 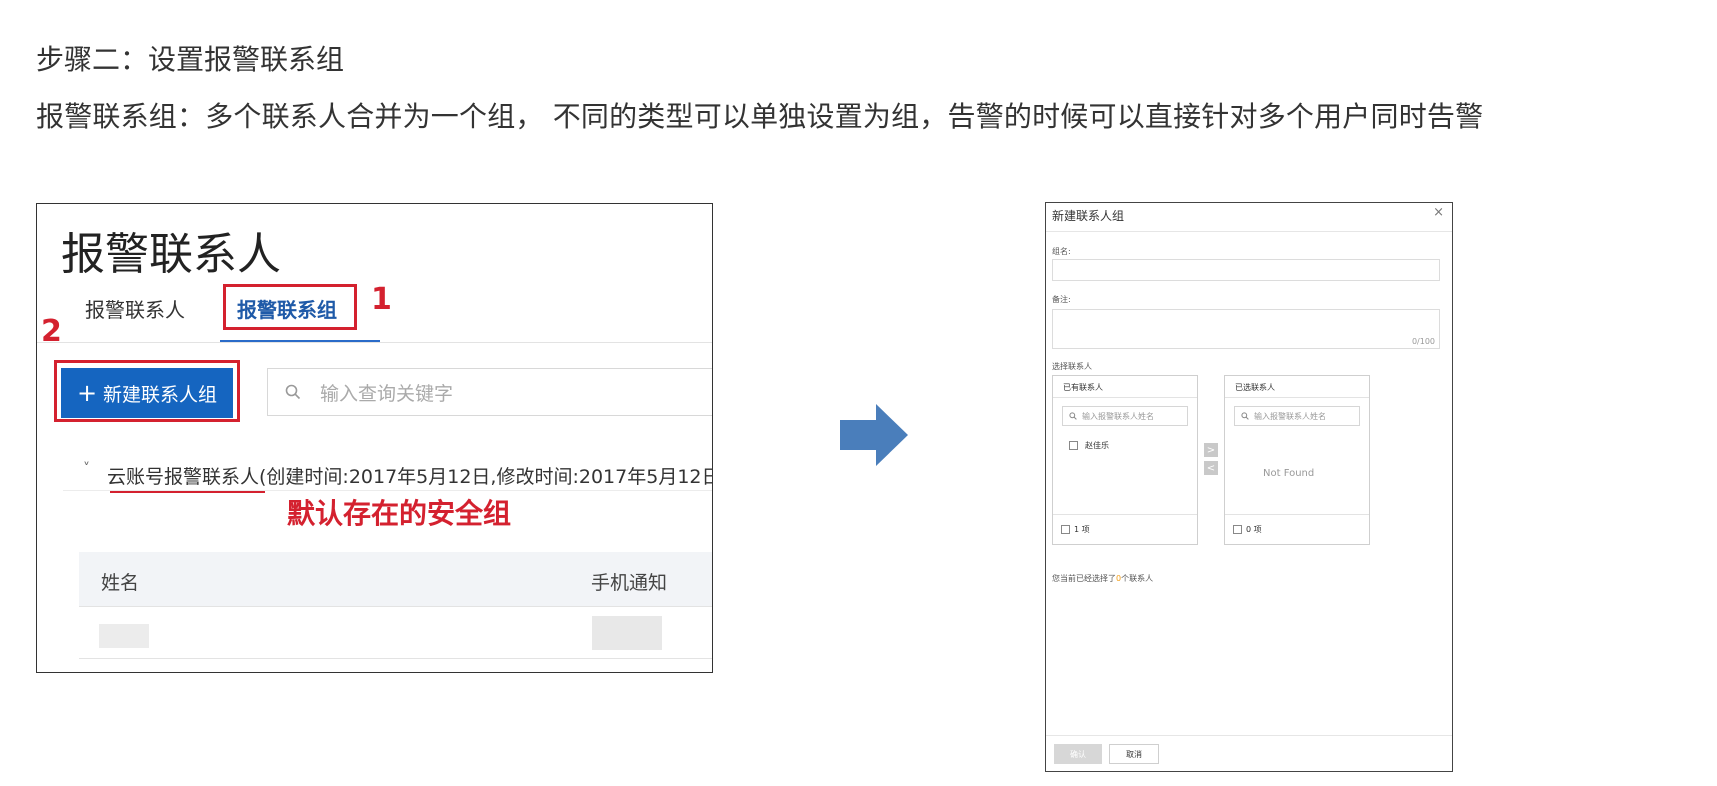 What do you see at coordinates (86, 469) in the screenshot?
I see `chevron-down-icon: ˅` at bounding box center [86, 469].